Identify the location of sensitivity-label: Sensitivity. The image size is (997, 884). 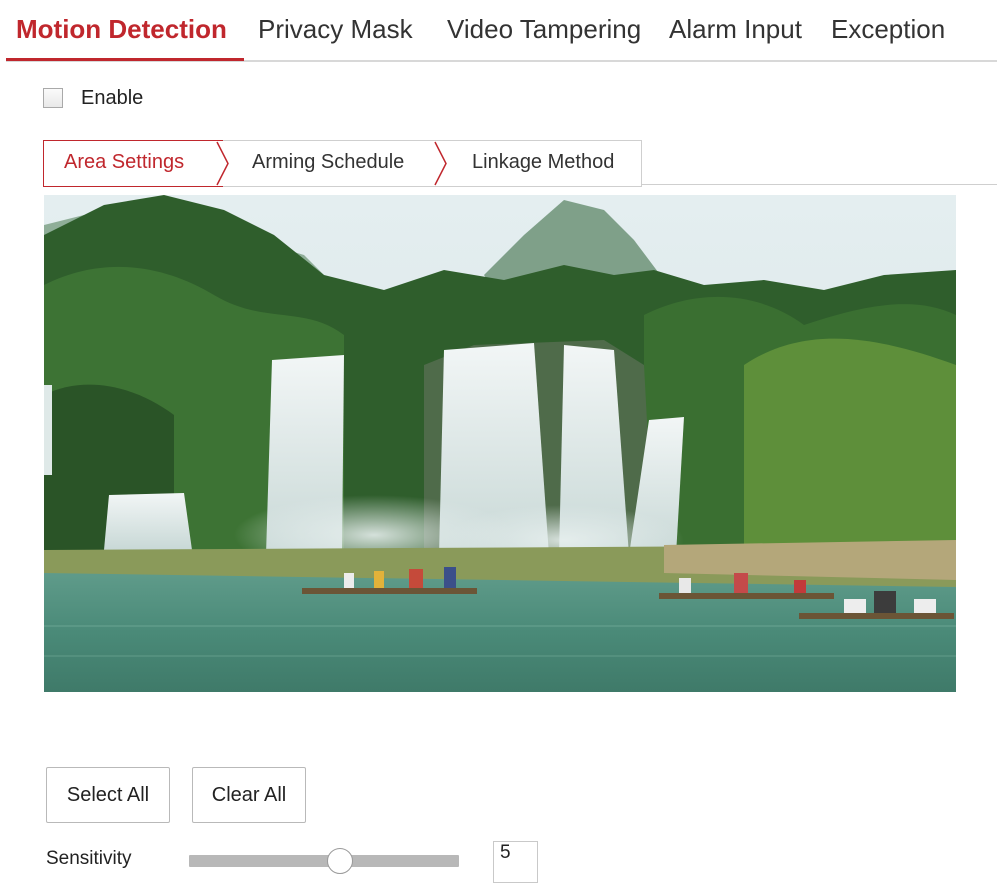
(89, 858).